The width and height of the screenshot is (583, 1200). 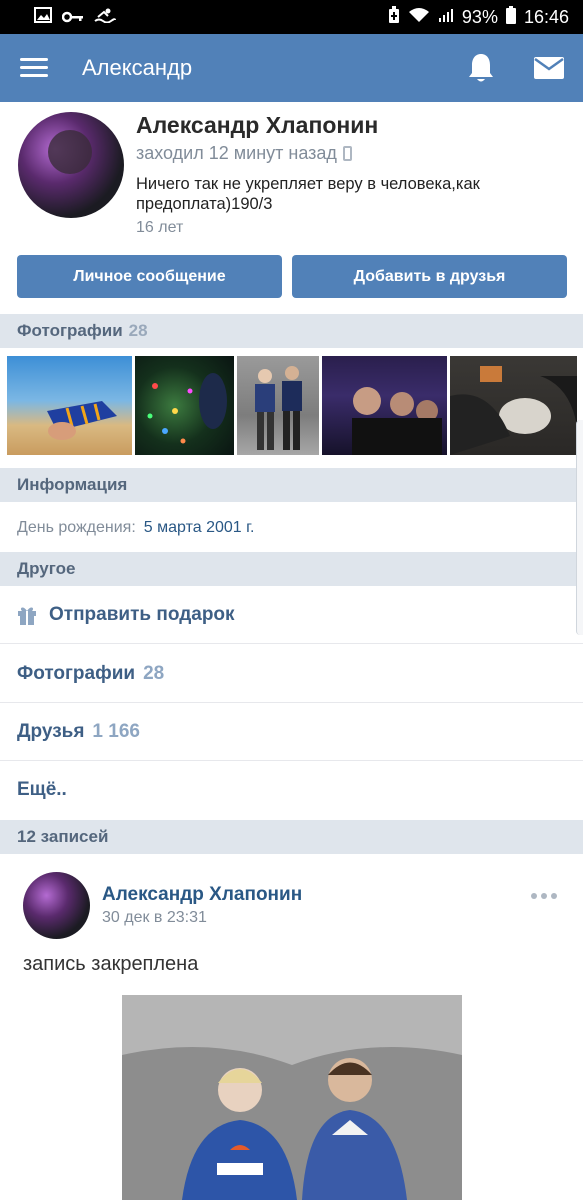 I want to click on wifi-icon, so click(x=419, y=17).